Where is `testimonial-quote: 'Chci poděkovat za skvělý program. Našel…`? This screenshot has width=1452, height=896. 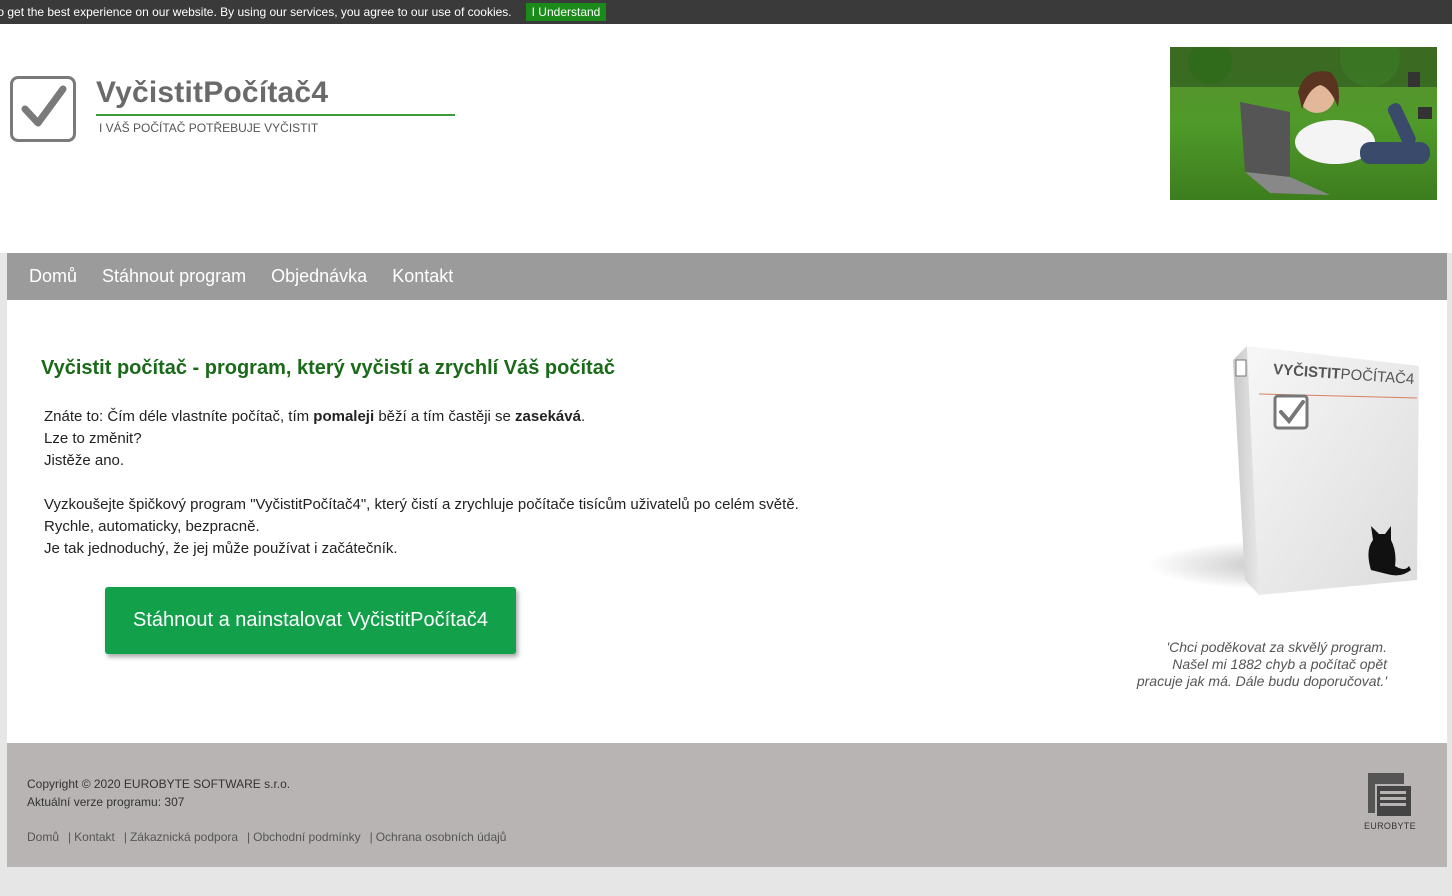
testimonial-quote: 'Chci poděkovat za skvělý program. Našel… is located at coordinates (1261, 664).